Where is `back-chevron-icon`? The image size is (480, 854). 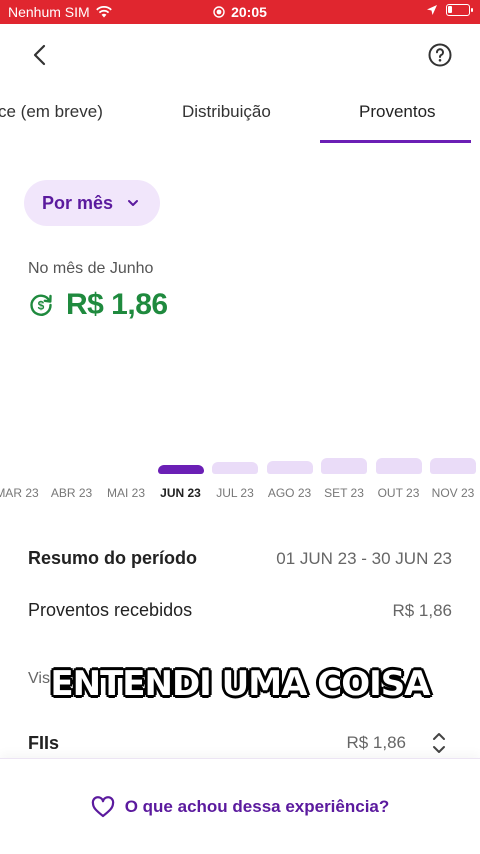 back-chevron-icon is located at coordinates (40, 55).